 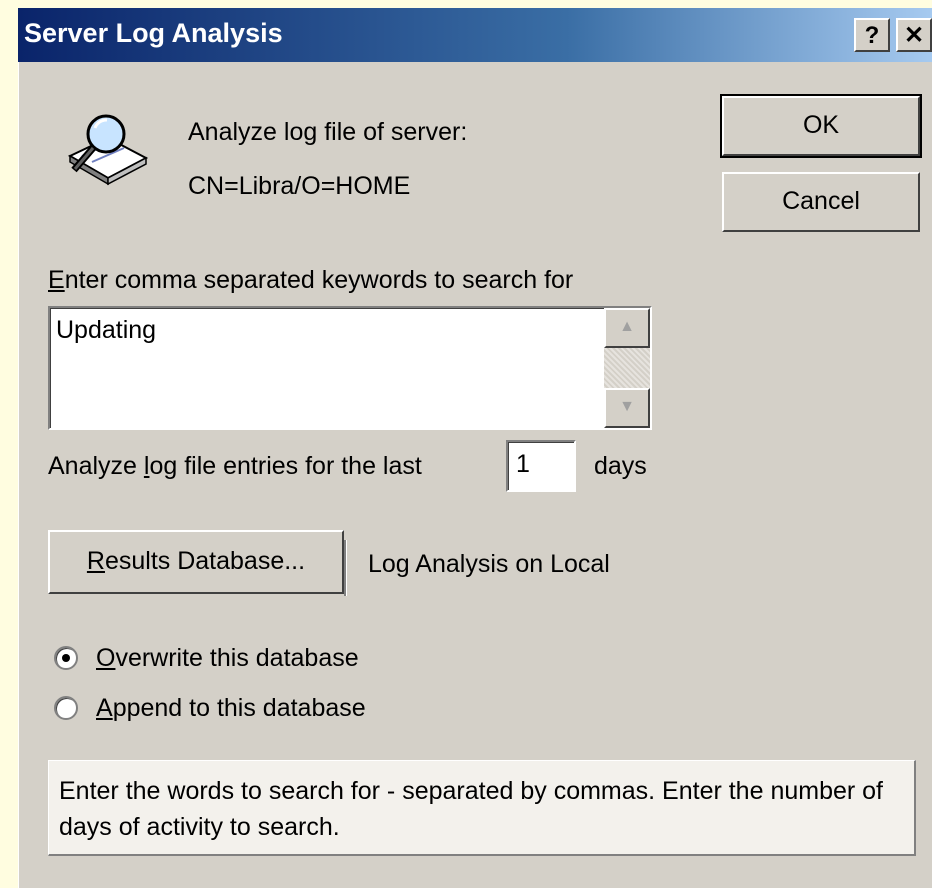 I want to click on radio-selected-dot, so click(x=66, y=658).